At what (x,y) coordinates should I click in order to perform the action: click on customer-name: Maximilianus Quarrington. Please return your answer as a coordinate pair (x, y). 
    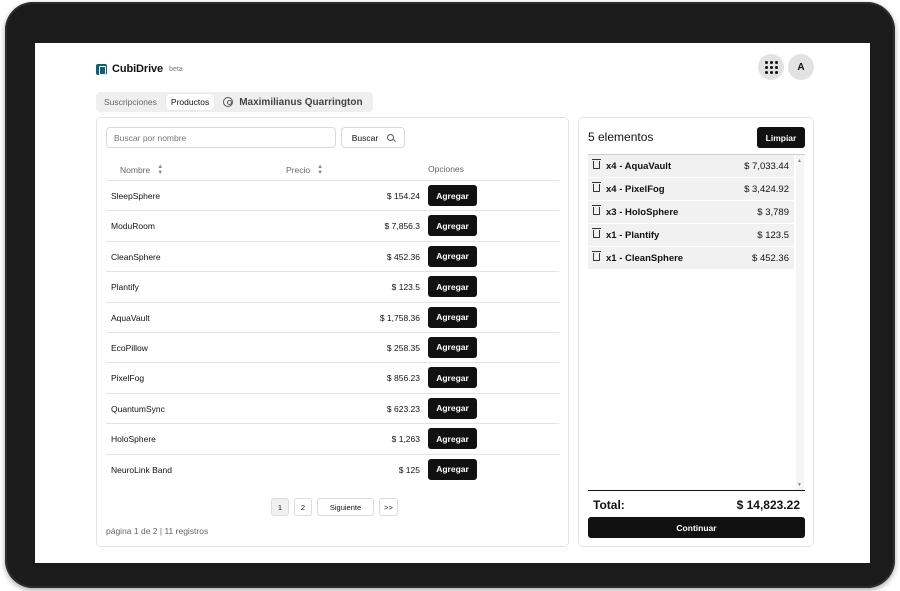
    Looking at the image, I should click on (301, 102).